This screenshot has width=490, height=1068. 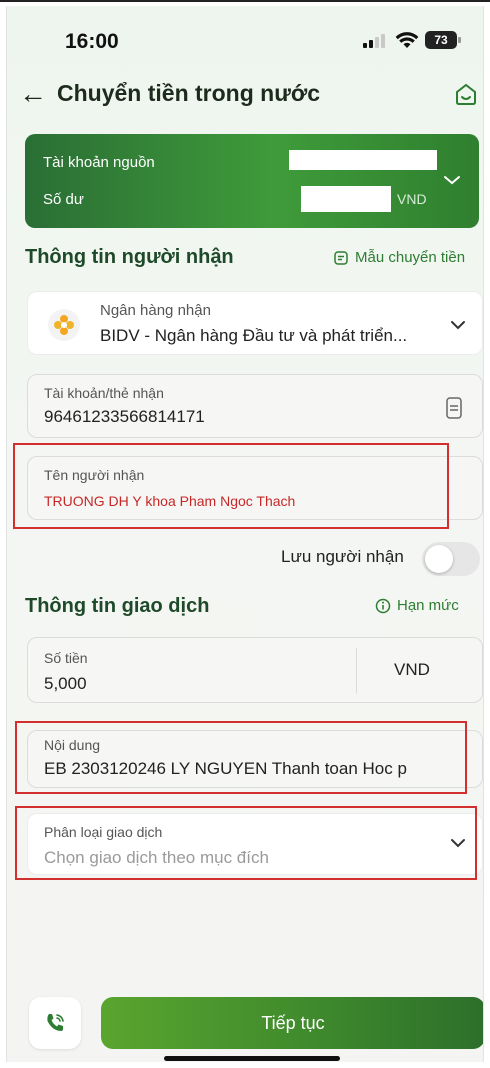 What do you see at coordinates (65, 683) in the screenshot?
I see `amount-value: 5,000` at bounding box center [65, 683].